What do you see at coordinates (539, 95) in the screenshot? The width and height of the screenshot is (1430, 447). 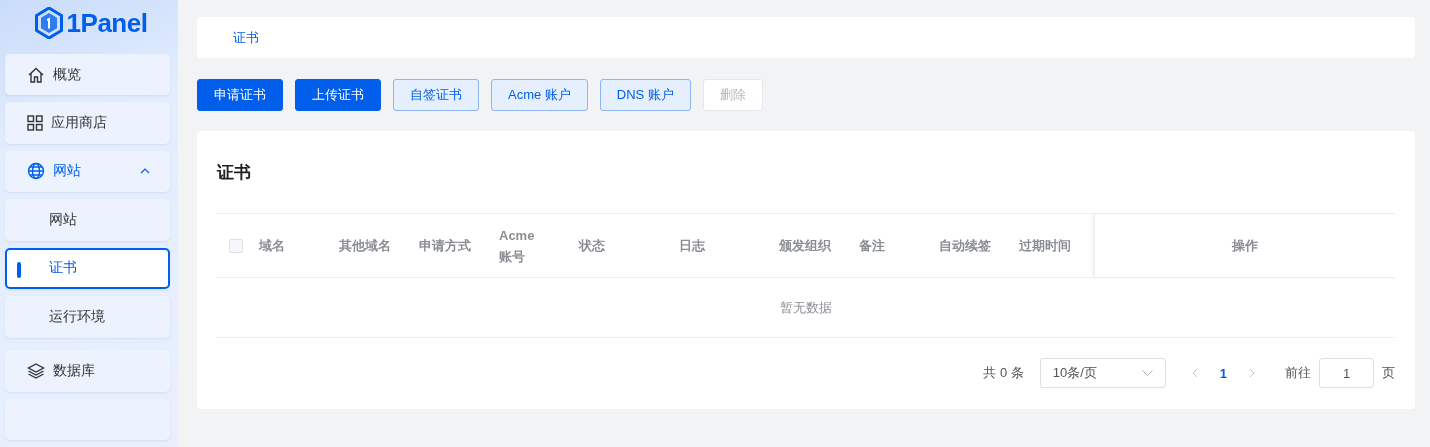 I see `toolbar-button: Acme 账户` at bounding box center [539, 95].